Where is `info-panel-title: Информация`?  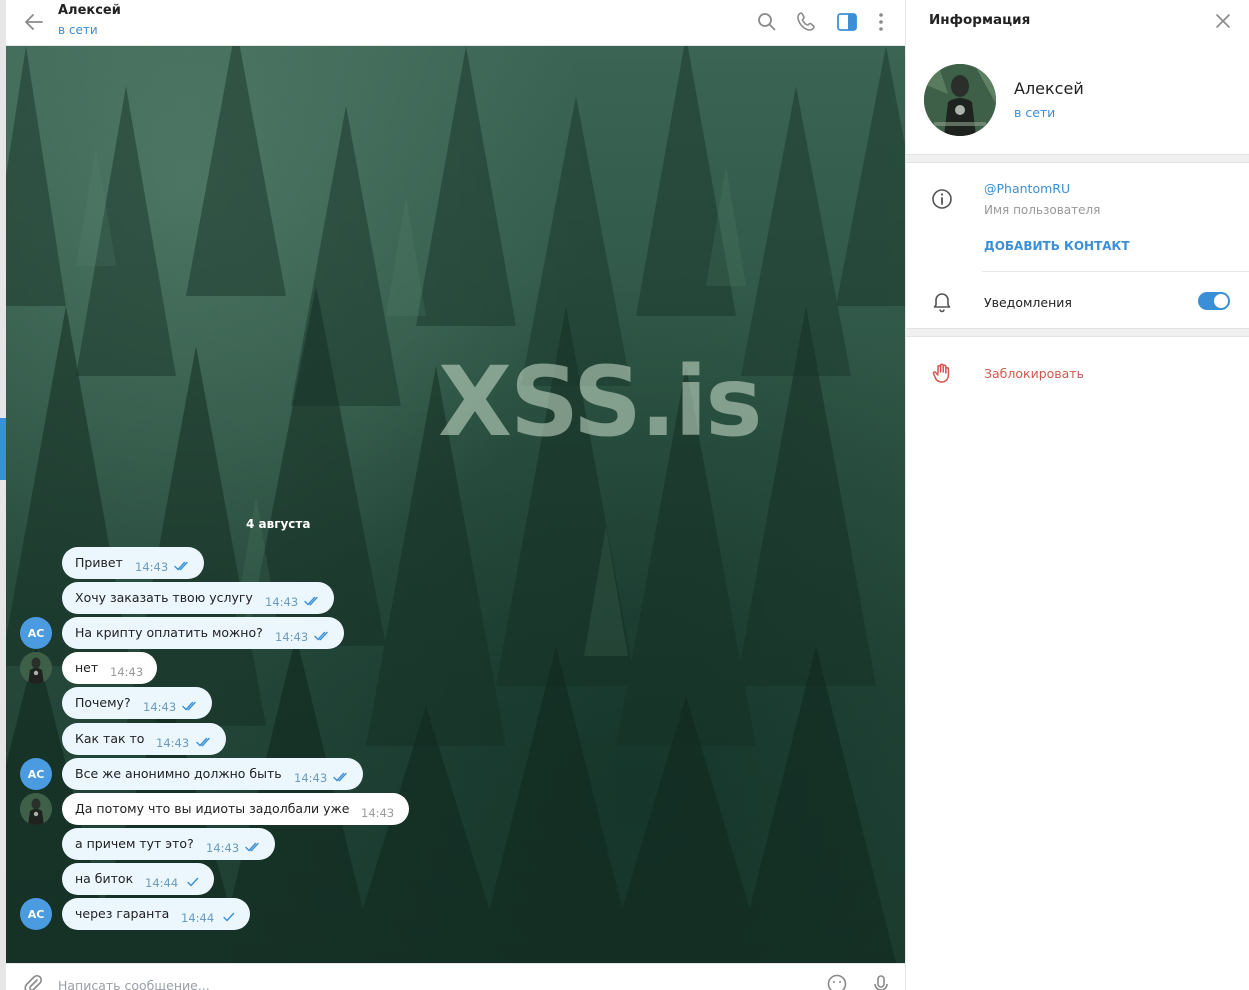 info-panel-title: Информация is located at coordinates (980, 20).